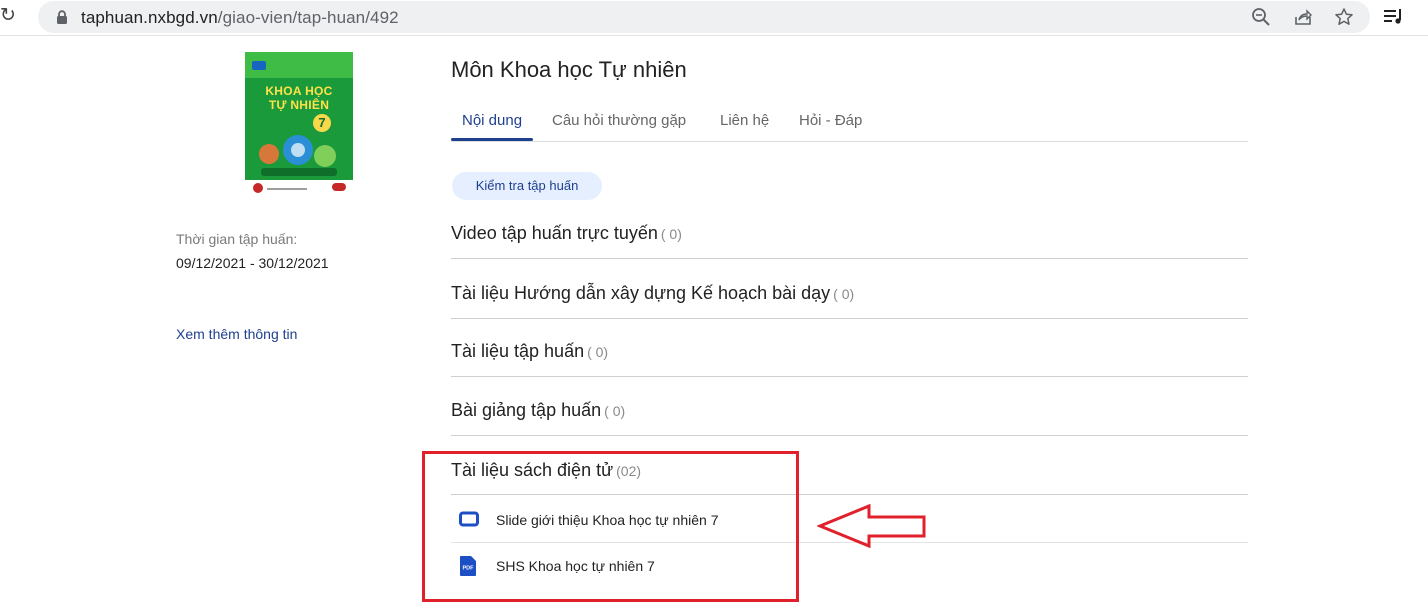 The image size is (1428, 609). Describe the element at coordinates (259, 65) in the screenshot. I see `publisher-logo` at that location.